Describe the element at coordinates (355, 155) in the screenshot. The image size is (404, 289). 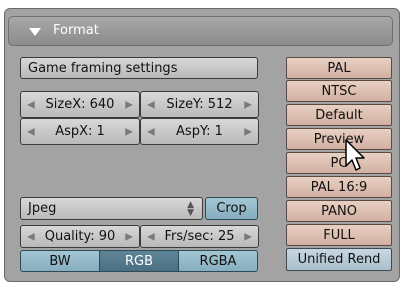
I see `mouse-pointer-icon` at that location.